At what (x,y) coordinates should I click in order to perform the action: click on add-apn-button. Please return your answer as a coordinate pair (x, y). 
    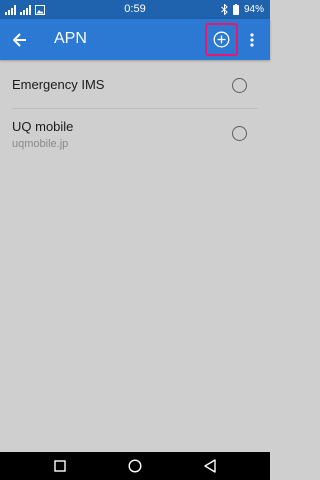
    Looking at the image, I should click on (221, 39).